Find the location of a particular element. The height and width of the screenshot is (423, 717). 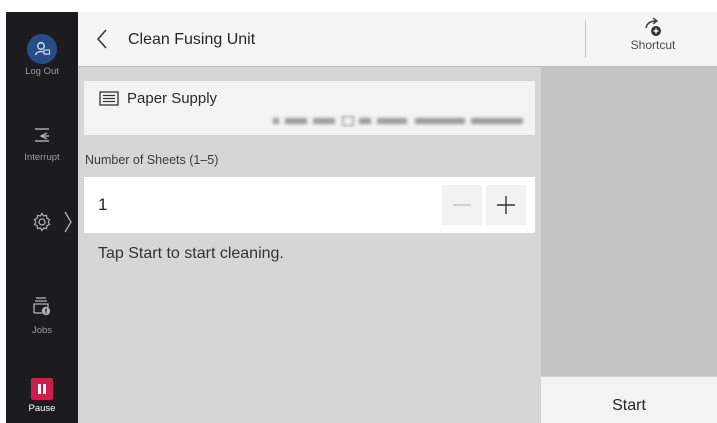

instruction-text: Tap Start to start cleaning. is located at coordinates (191, 253).